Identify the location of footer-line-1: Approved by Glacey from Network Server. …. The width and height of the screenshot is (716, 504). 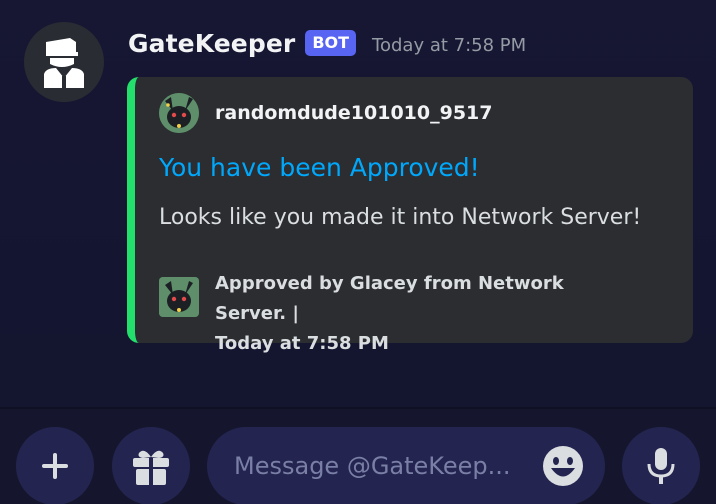
(389, 298).